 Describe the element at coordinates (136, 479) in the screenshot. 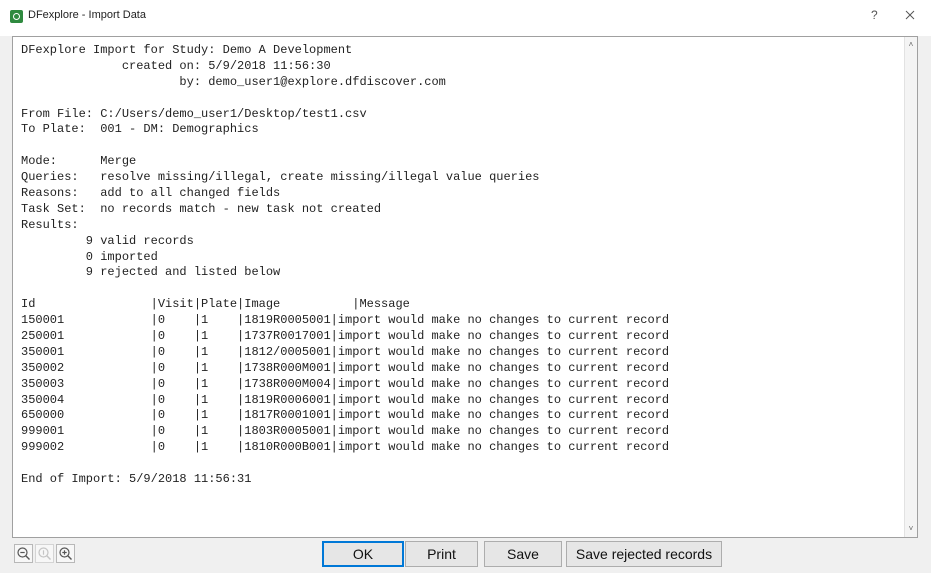

I see `report-line: End of Import: 5/9/2018 11:56:31` at that location.